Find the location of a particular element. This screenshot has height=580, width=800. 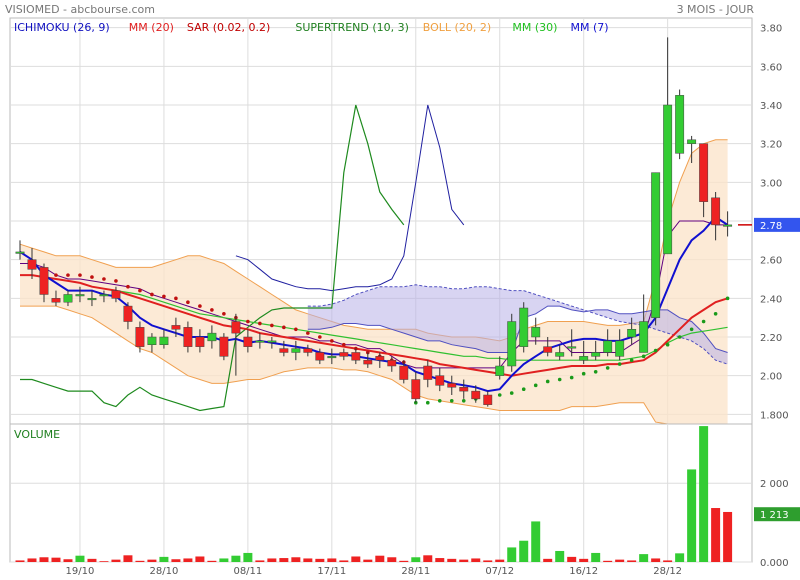

indicator-legend-label: SUPERTREND (10, 3) is located at coordinates (352, 27).